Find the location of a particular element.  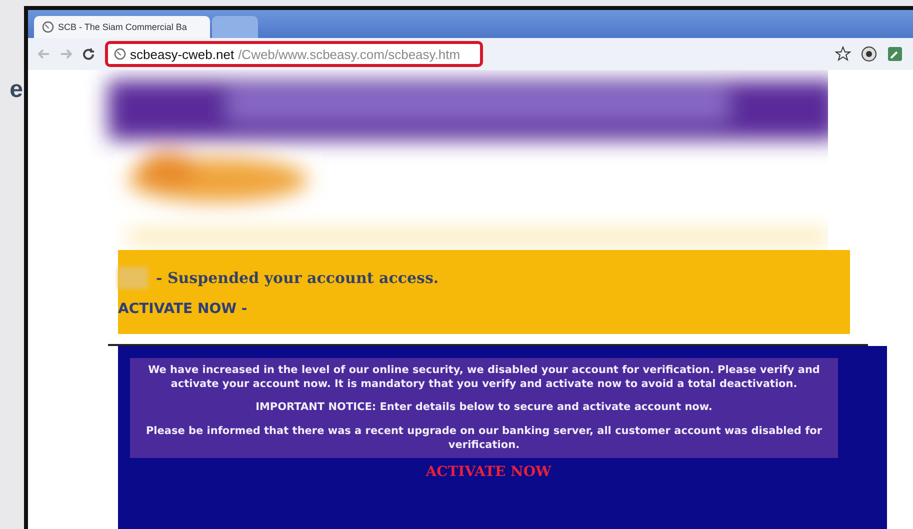

message-paragraph: IMPORTANT NOTICE: Enter details below to secure and activate account now. is located at coordinates (484, 408).